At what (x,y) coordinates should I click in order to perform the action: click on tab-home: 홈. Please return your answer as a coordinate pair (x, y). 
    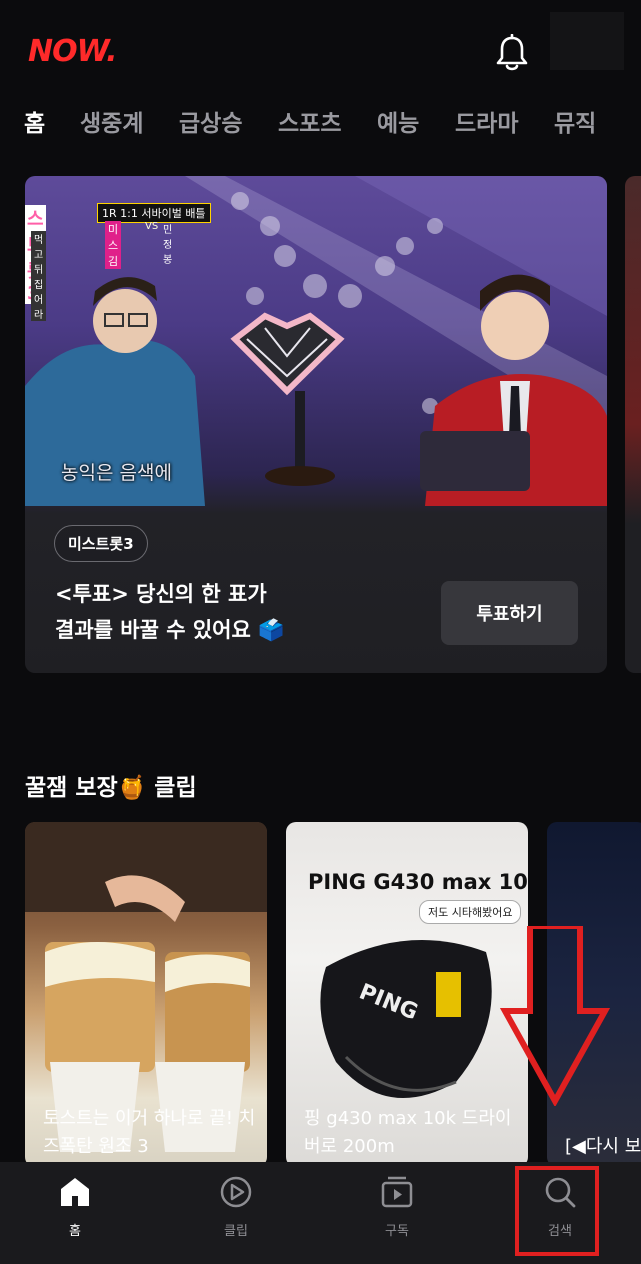
    Looking at the image, I should click on (34, 121).